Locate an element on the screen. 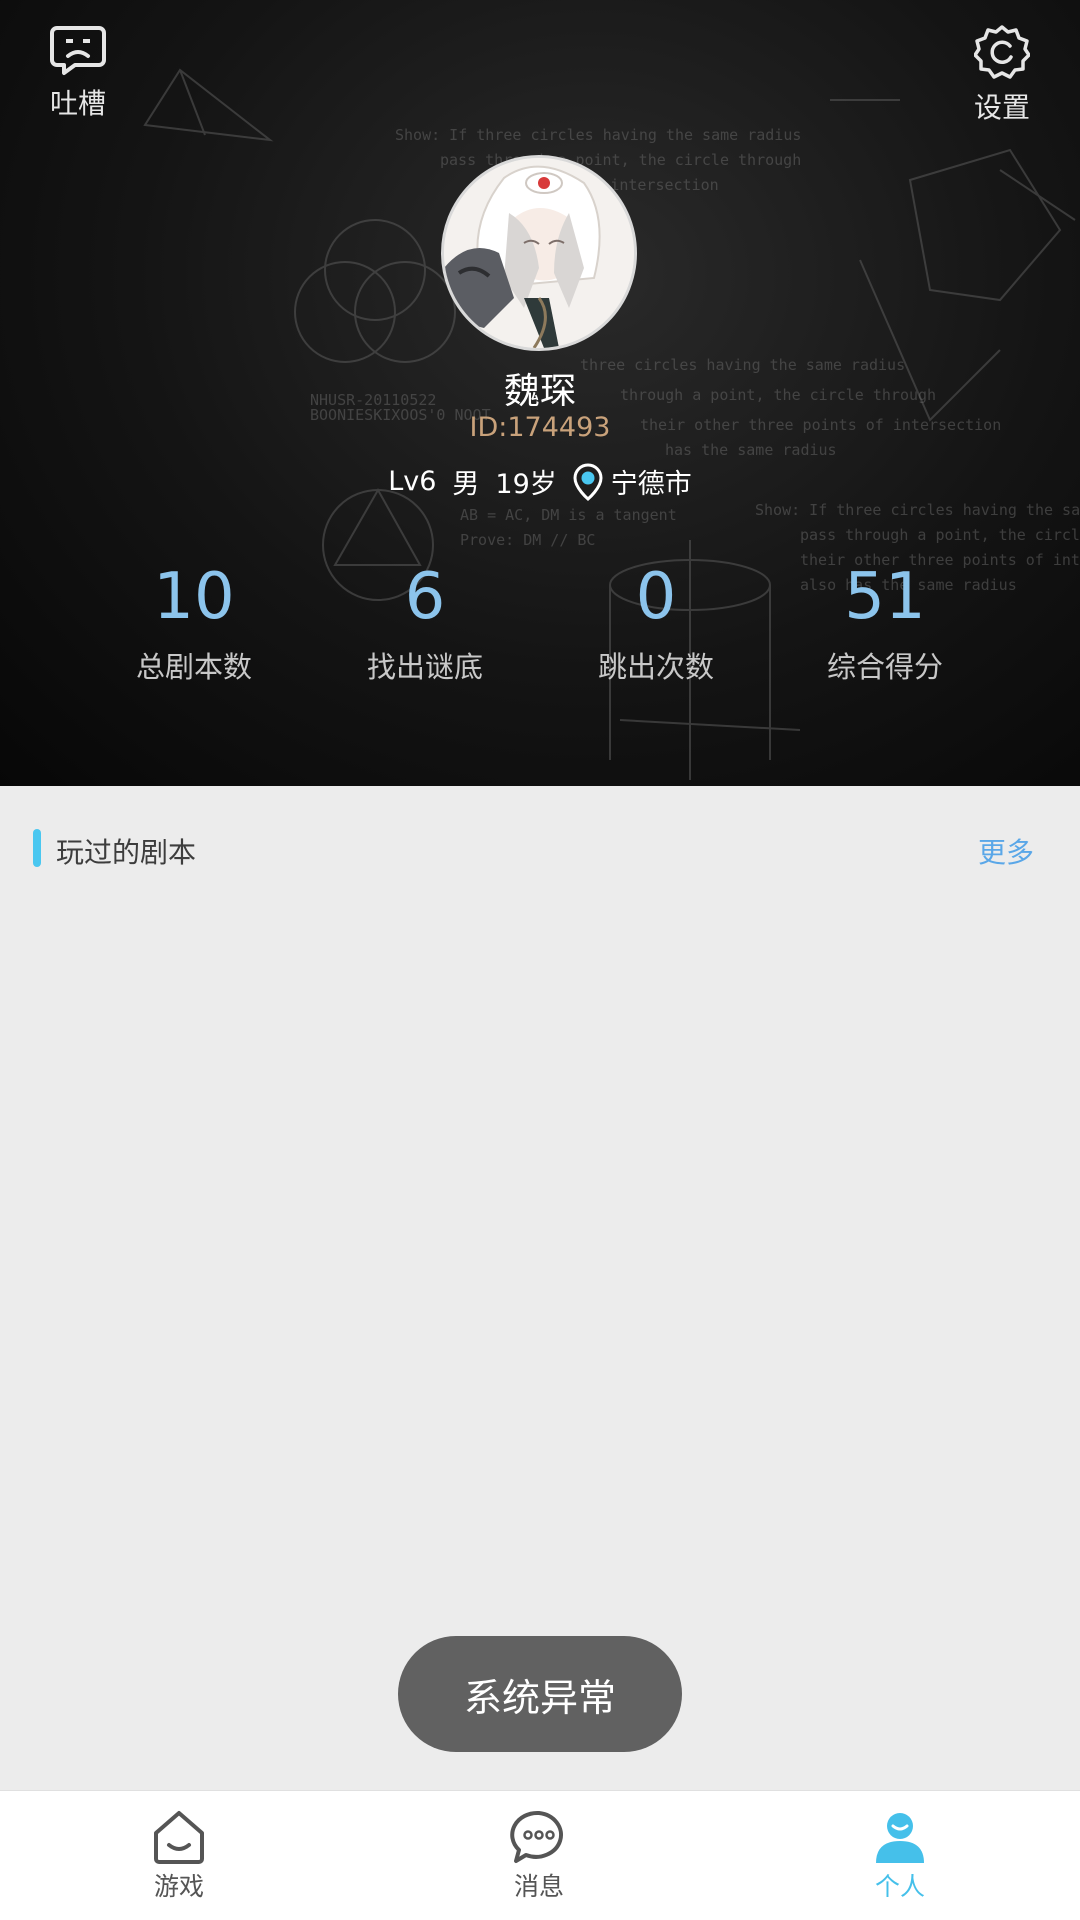  avatar is located at coordinates (539, 253).